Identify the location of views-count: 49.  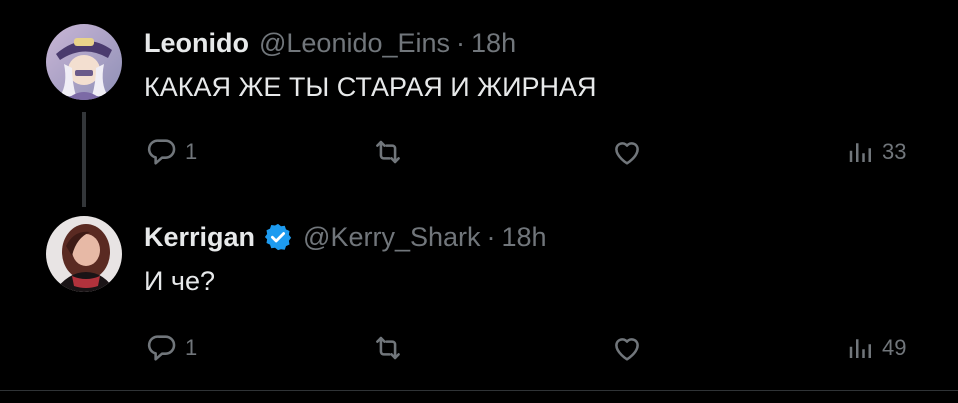
(894, 347).